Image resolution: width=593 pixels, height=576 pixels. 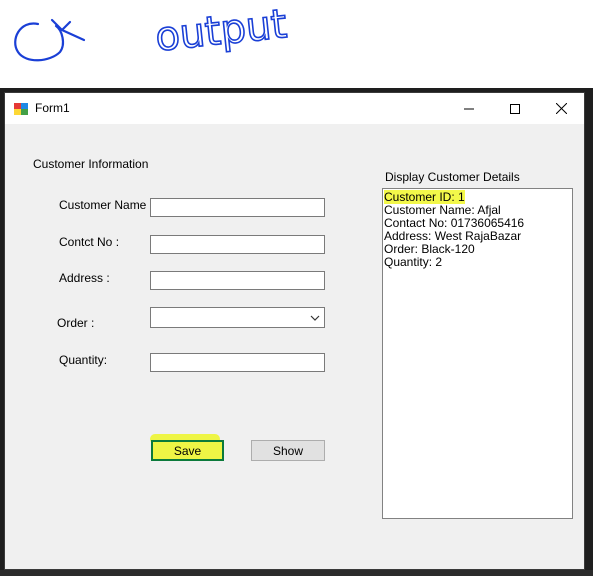 What do you see at coordinates (83, 360) in the screenshot?
I see `quantity-label: Quantity:` at bounding box center [83, 360].